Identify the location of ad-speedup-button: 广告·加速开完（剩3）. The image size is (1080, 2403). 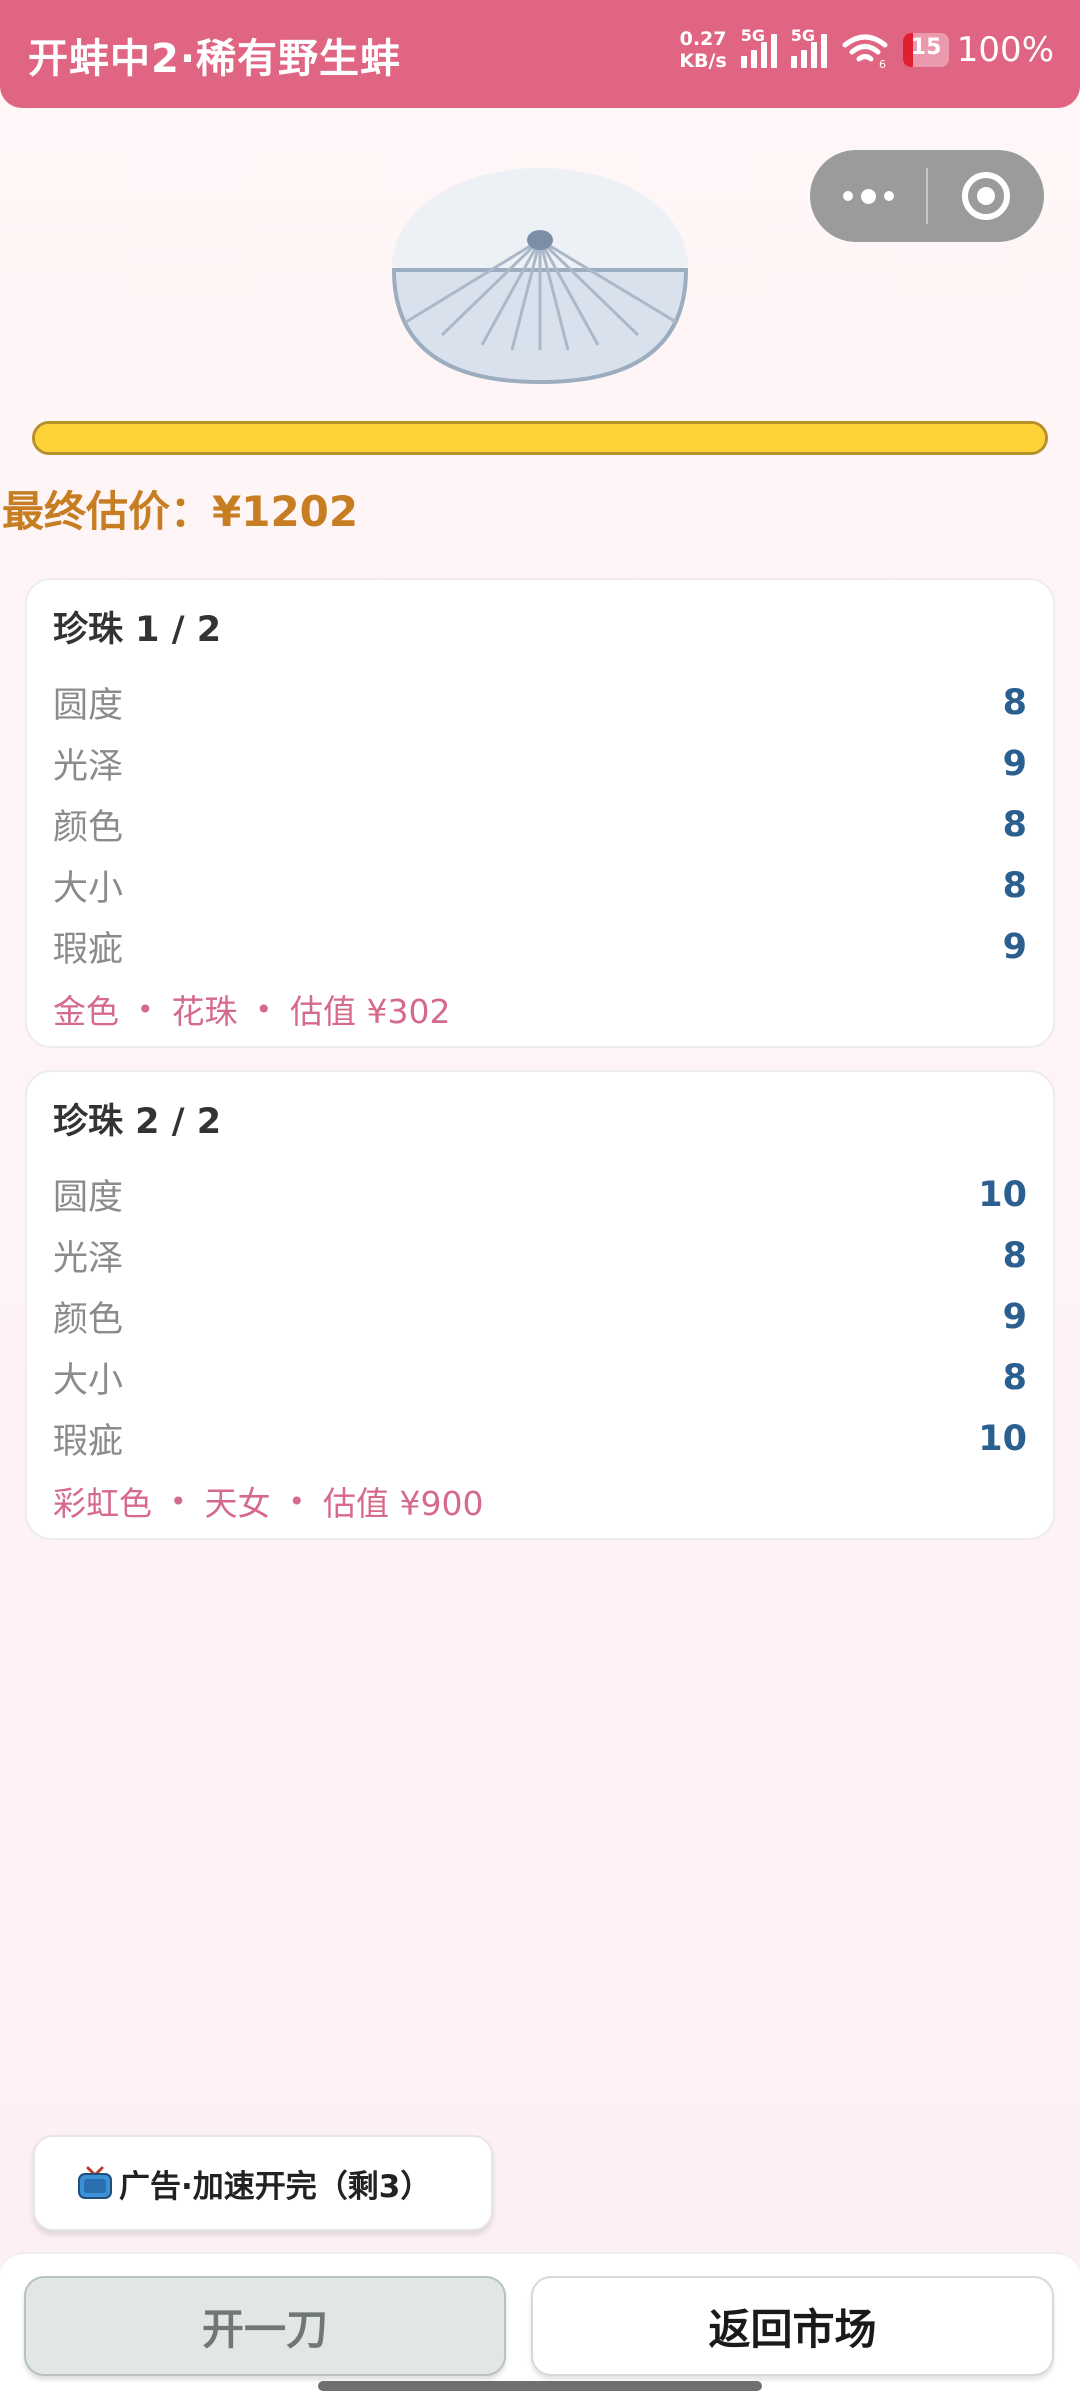
(263, 2183).